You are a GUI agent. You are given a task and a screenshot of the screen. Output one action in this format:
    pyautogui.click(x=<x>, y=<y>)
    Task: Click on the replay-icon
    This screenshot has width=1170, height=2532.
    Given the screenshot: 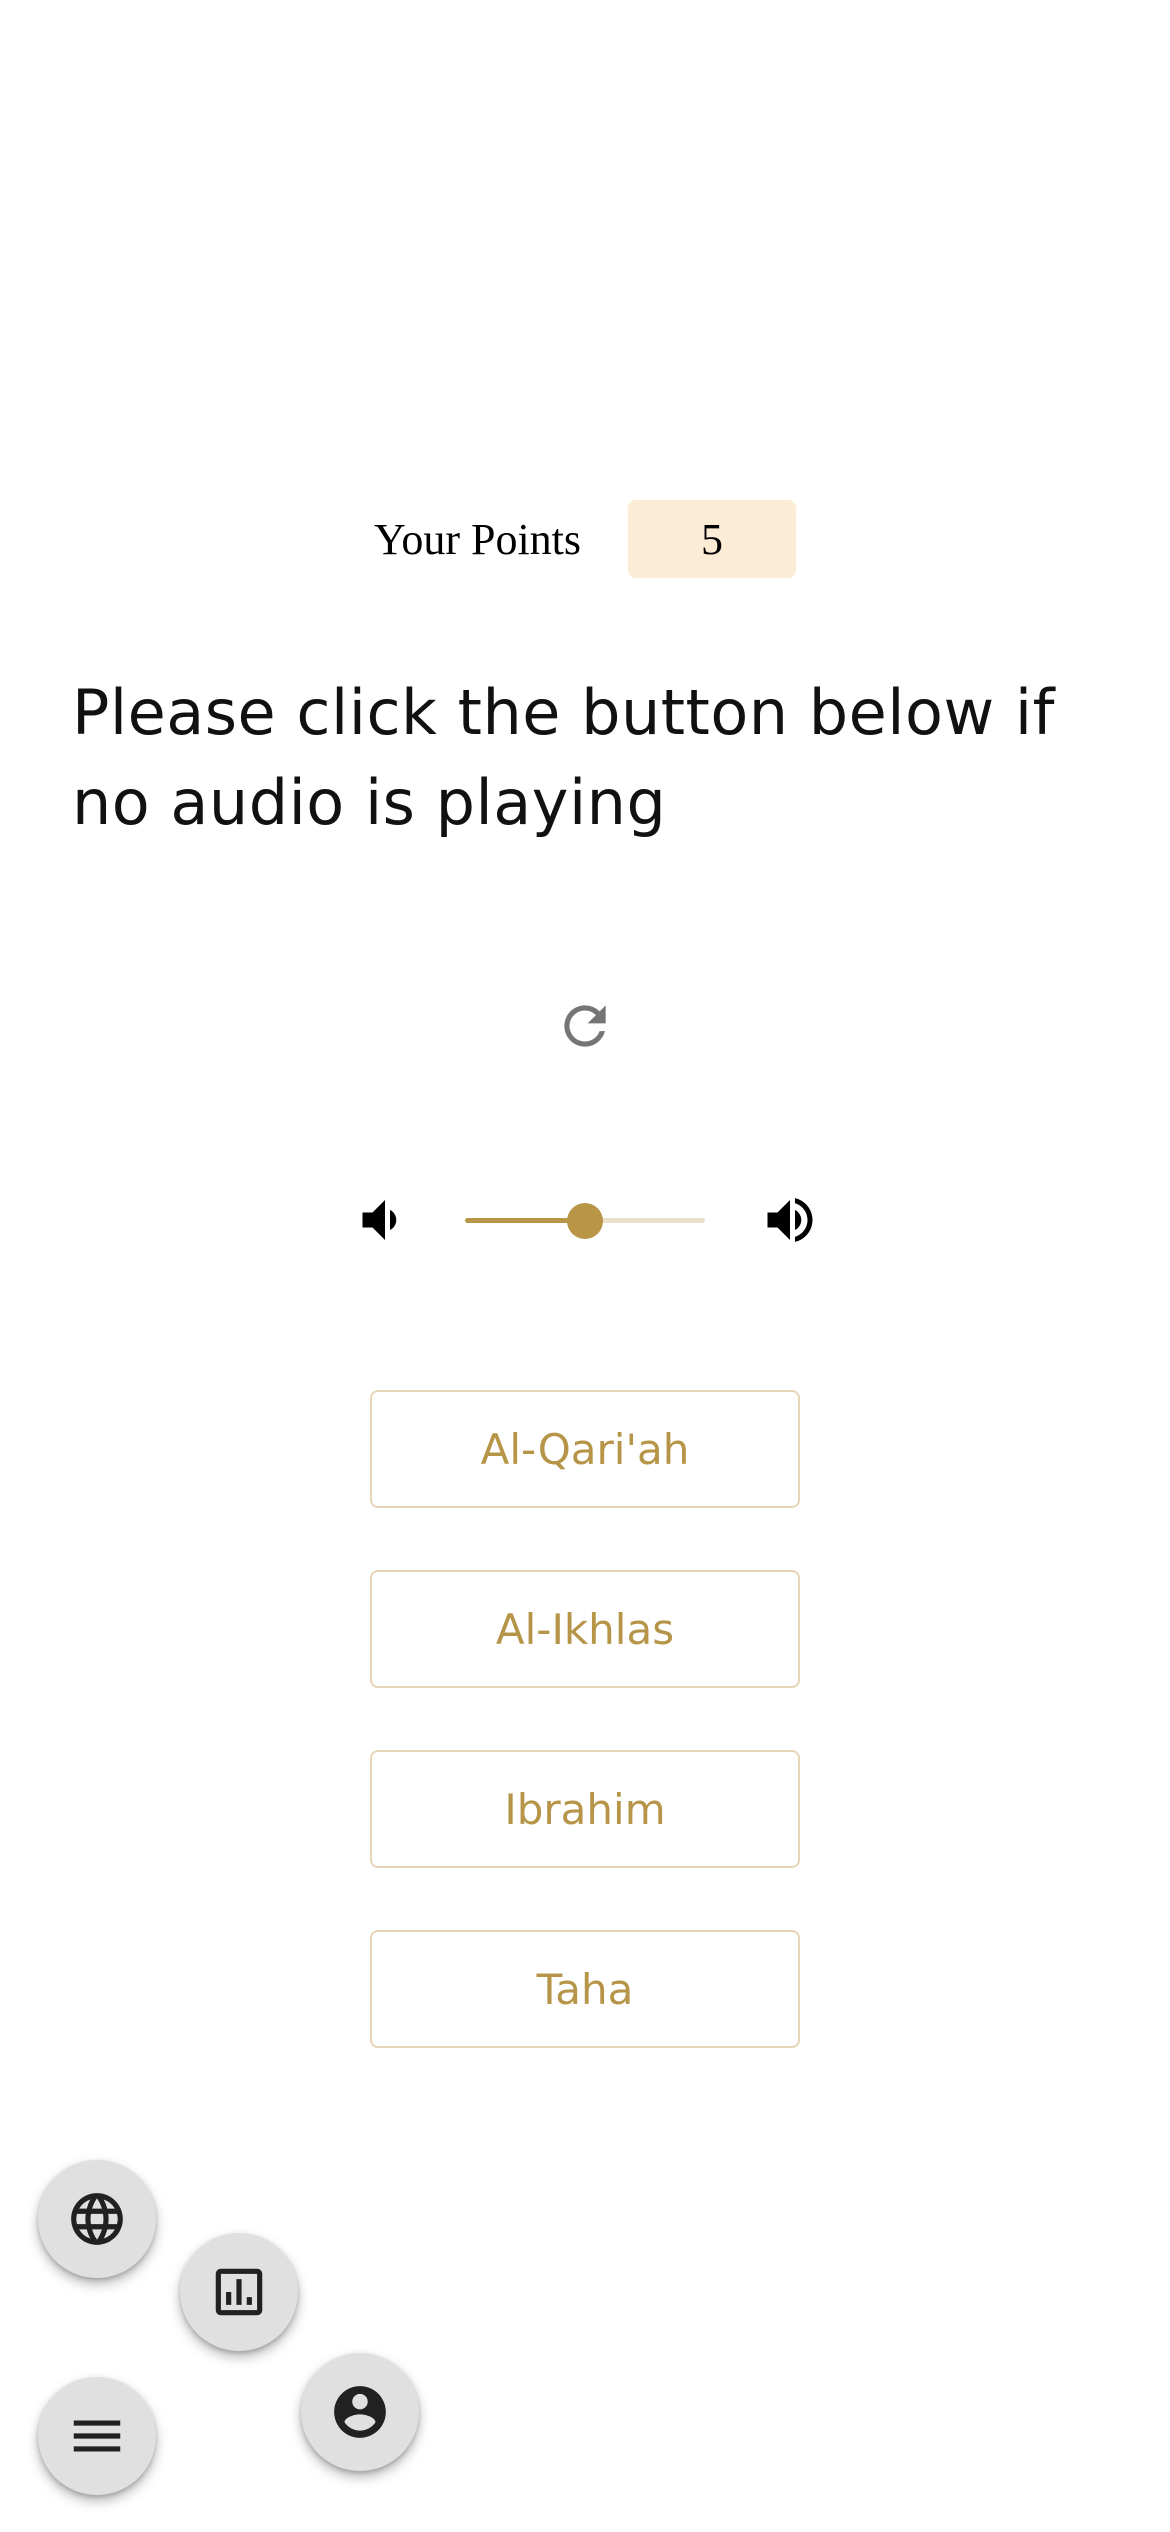 What is the action you would take?
    pyautogui.click(x=585, y=1026)
    